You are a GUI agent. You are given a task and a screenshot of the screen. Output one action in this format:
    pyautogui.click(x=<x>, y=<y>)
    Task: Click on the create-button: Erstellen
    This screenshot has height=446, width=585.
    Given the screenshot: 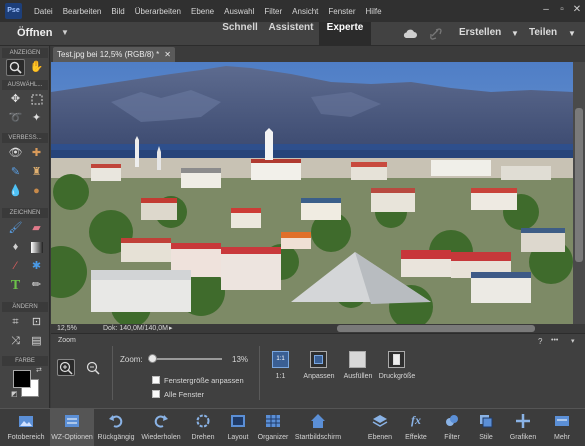 What is the action you would take?
    pyautogui.click(x=480, y=32)
    